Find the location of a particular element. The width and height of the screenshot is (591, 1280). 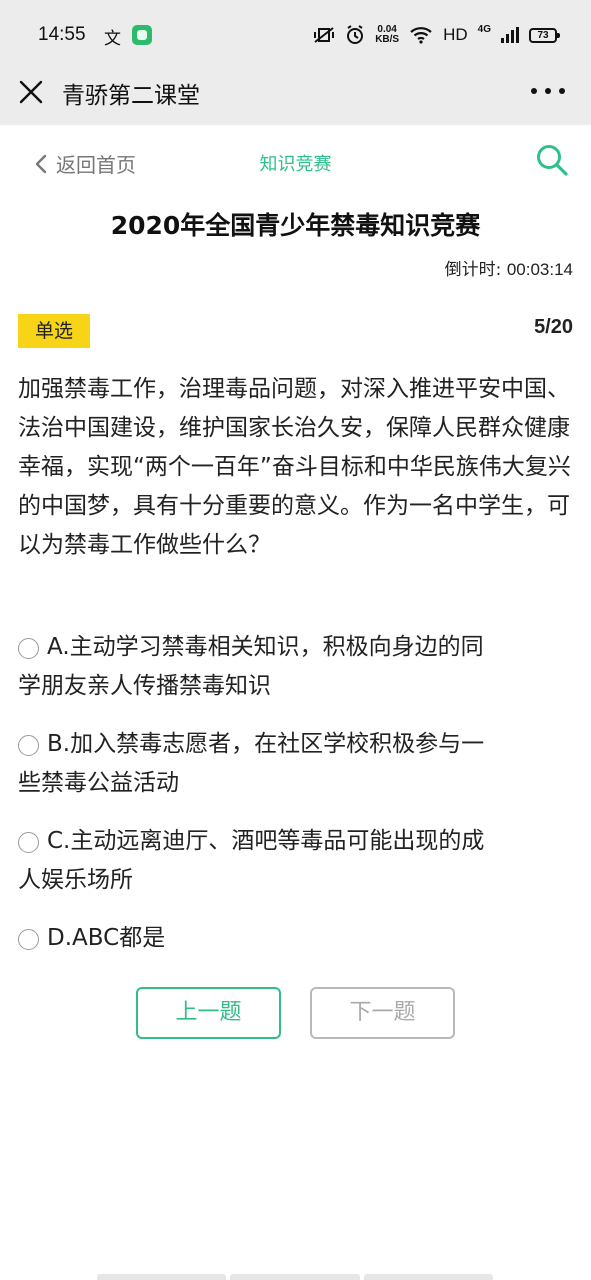

bottom-handle is located at coordinates (295, 1277).